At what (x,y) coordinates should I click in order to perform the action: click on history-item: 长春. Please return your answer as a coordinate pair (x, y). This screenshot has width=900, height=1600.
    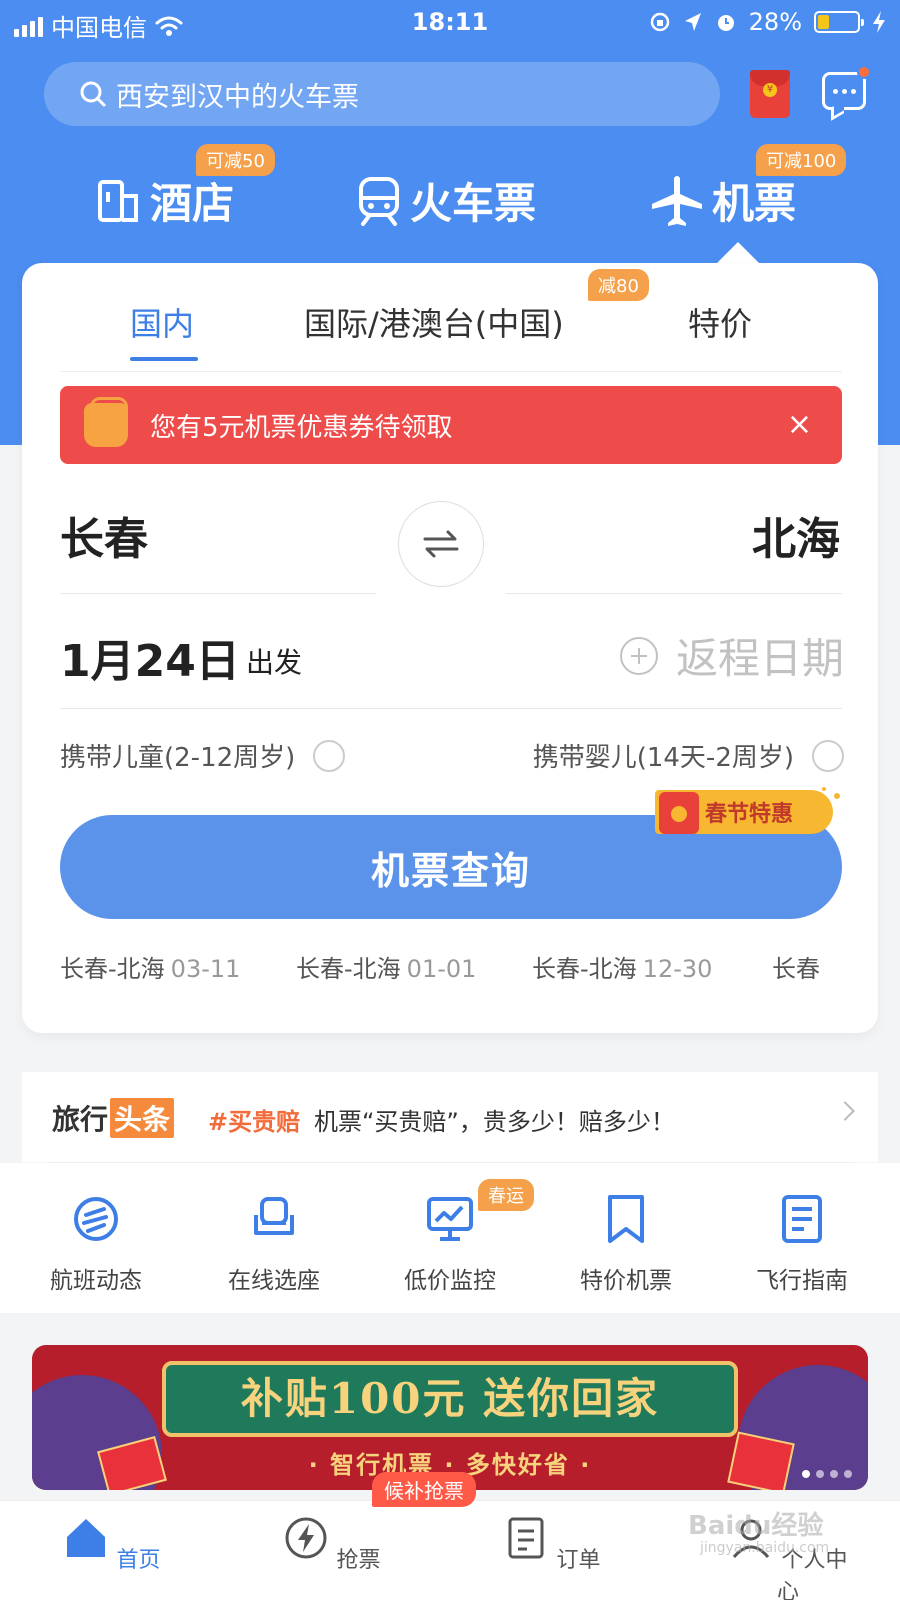
    Looking at the image, I should click on (796, 966).